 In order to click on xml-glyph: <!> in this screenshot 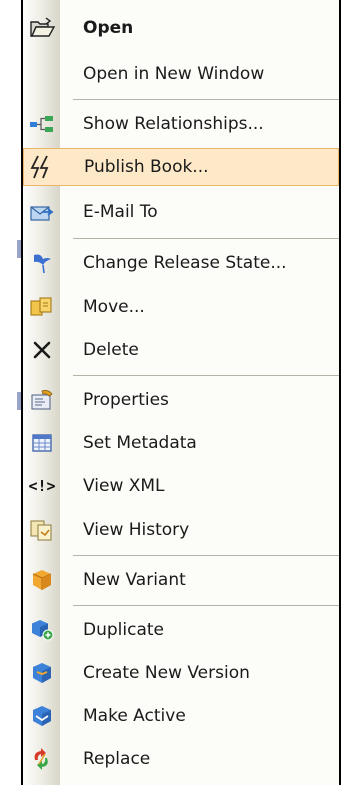, I will do `click(42, 486)`.